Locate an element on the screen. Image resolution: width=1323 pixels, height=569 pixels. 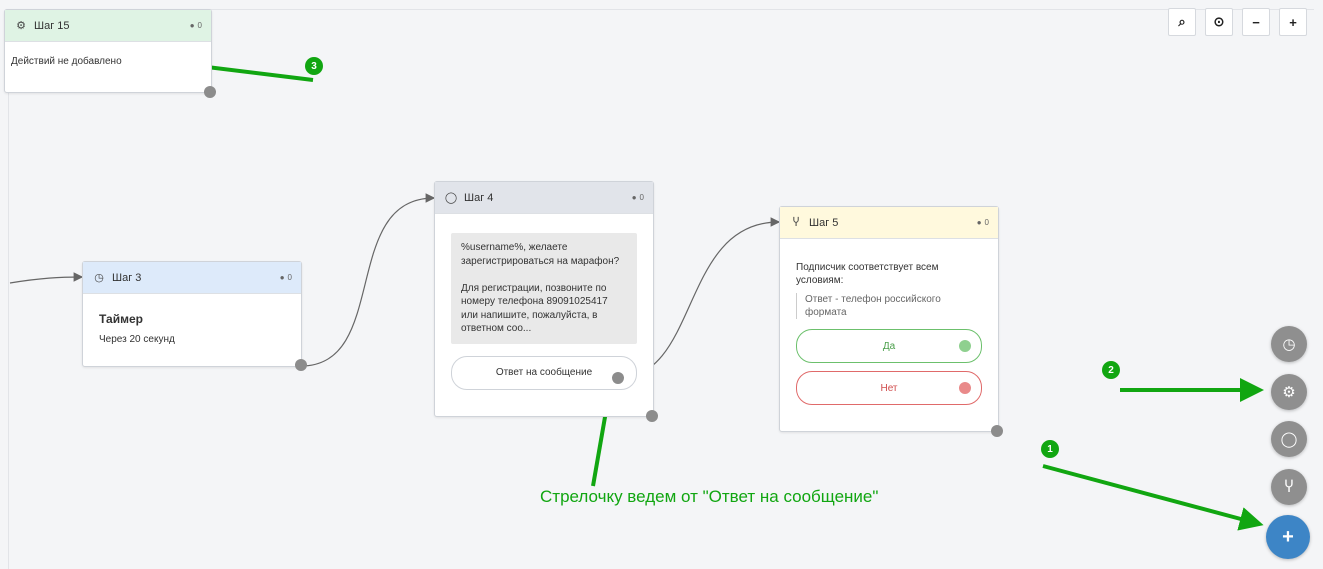
step3-title: Шаг 3 is located at coordinates (127, 277).